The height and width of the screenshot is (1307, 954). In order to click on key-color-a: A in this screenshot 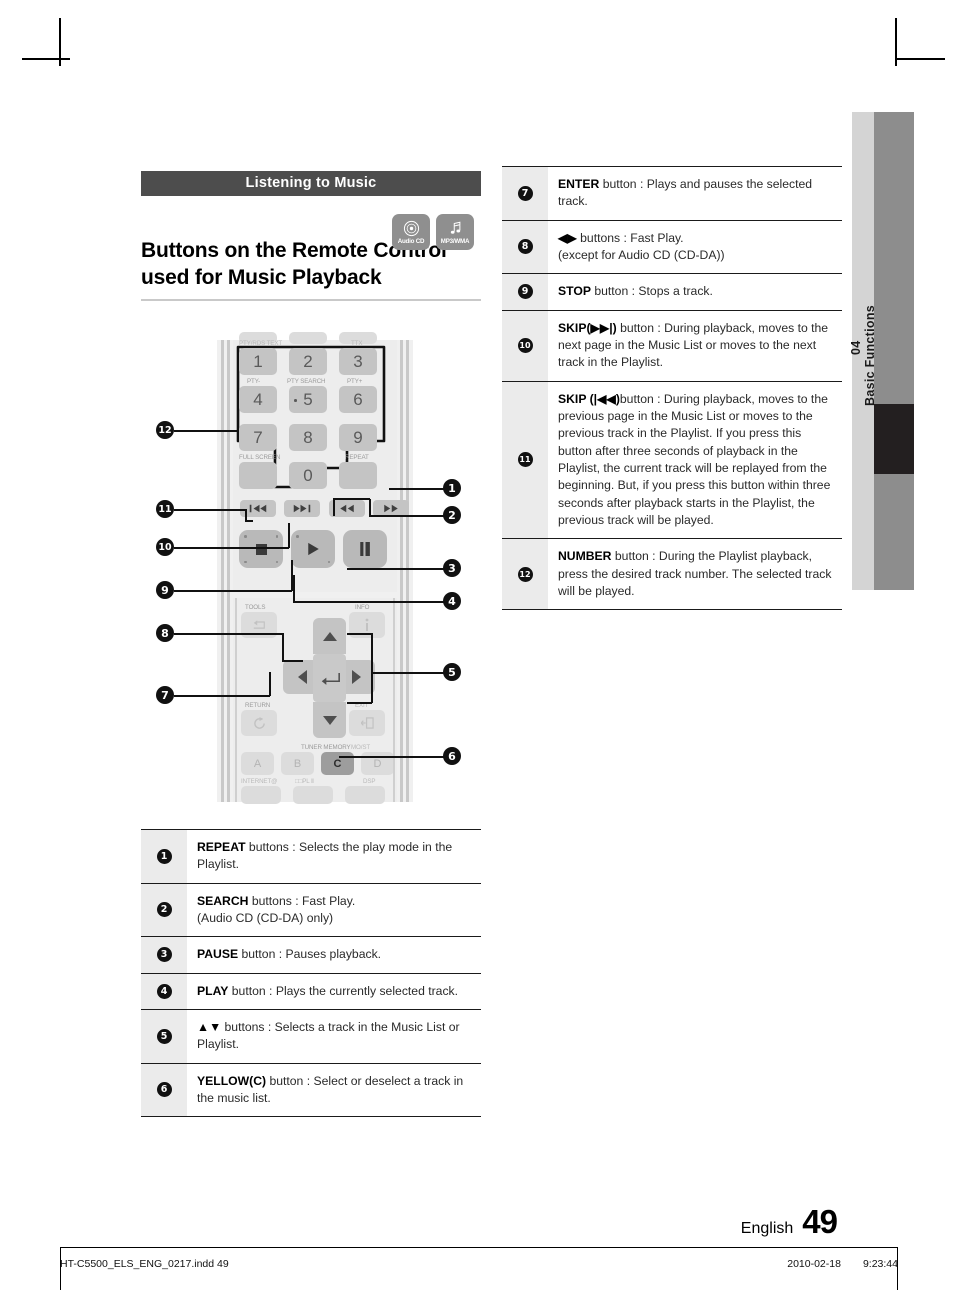, I will do `click(257, 763)`.